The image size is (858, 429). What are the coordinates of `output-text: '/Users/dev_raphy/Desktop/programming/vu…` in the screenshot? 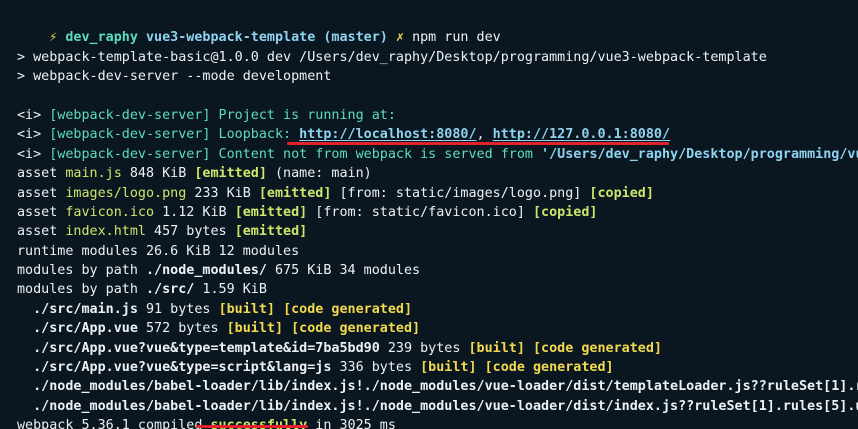 It's located at (699, 154).